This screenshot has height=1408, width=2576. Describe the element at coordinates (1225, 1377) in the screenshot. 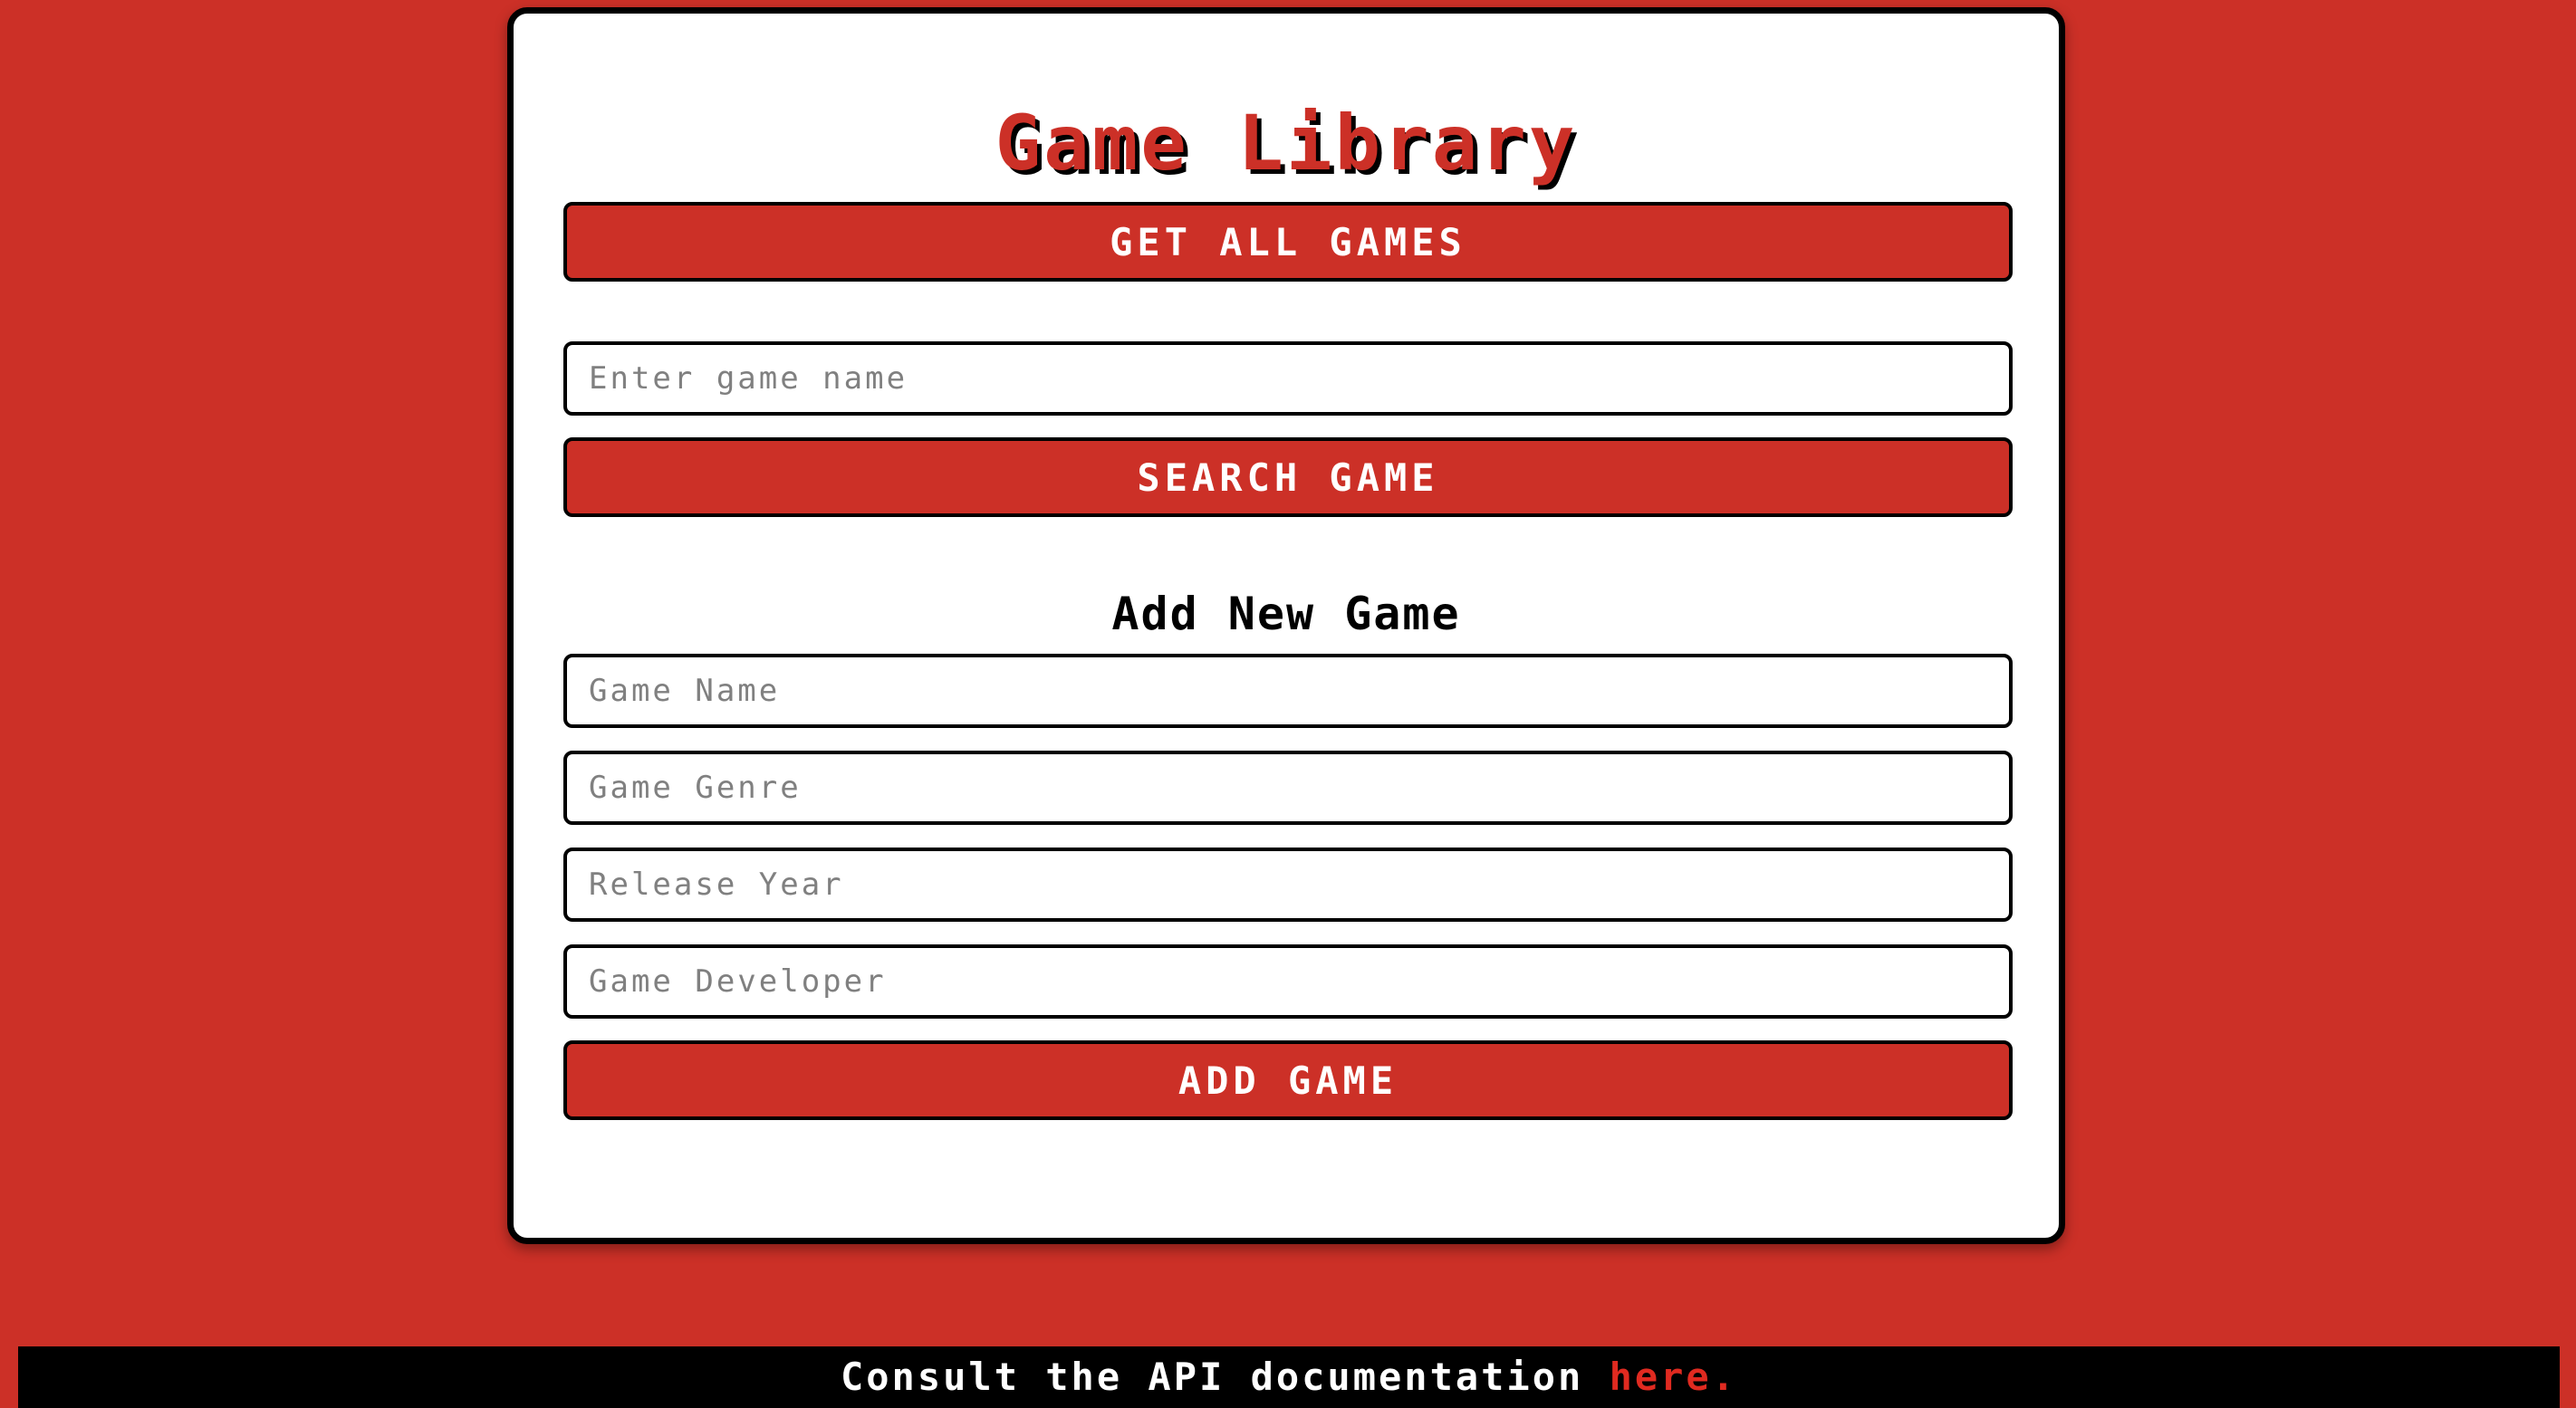

I see `footer-text: Consult the API documentation` at that location.